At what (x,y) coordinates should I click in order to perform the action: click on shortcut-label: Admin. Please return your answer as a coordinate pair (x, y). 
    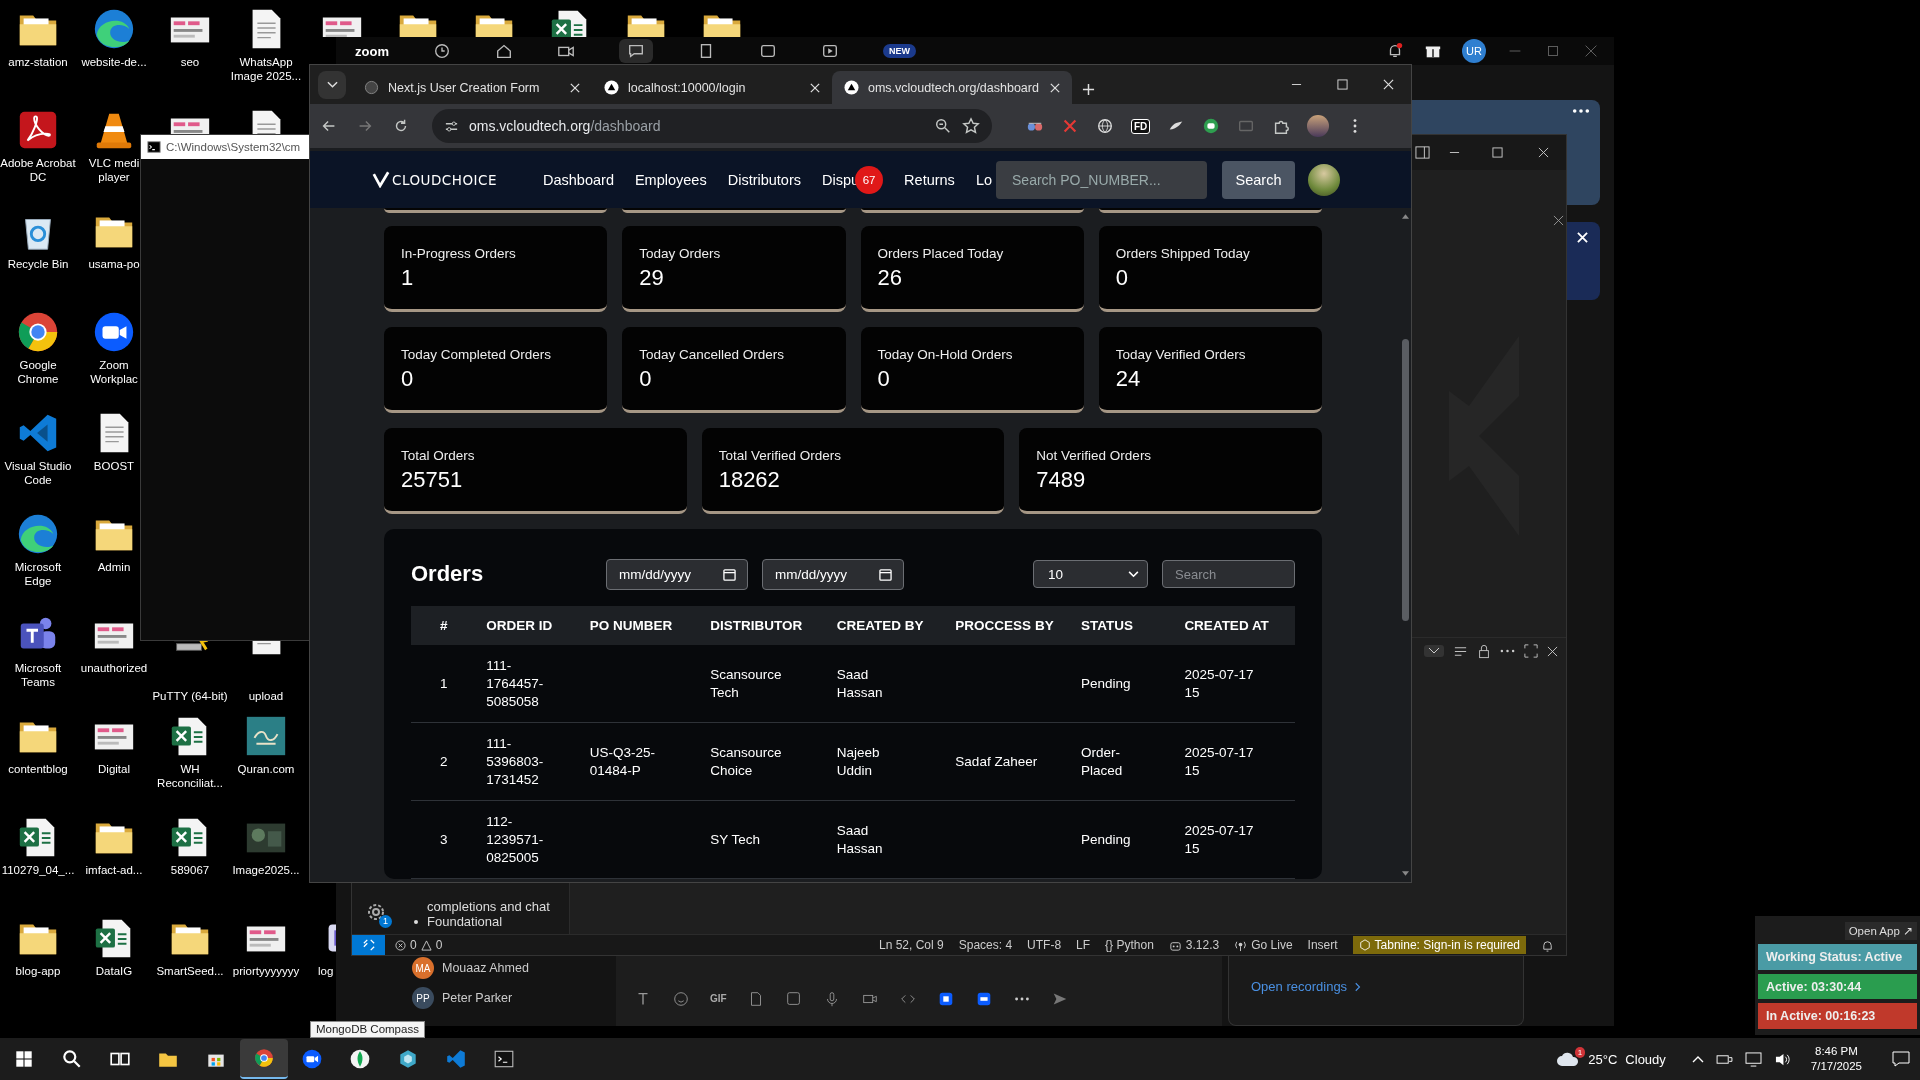
    Looking at the image, I should click on (114, 567).